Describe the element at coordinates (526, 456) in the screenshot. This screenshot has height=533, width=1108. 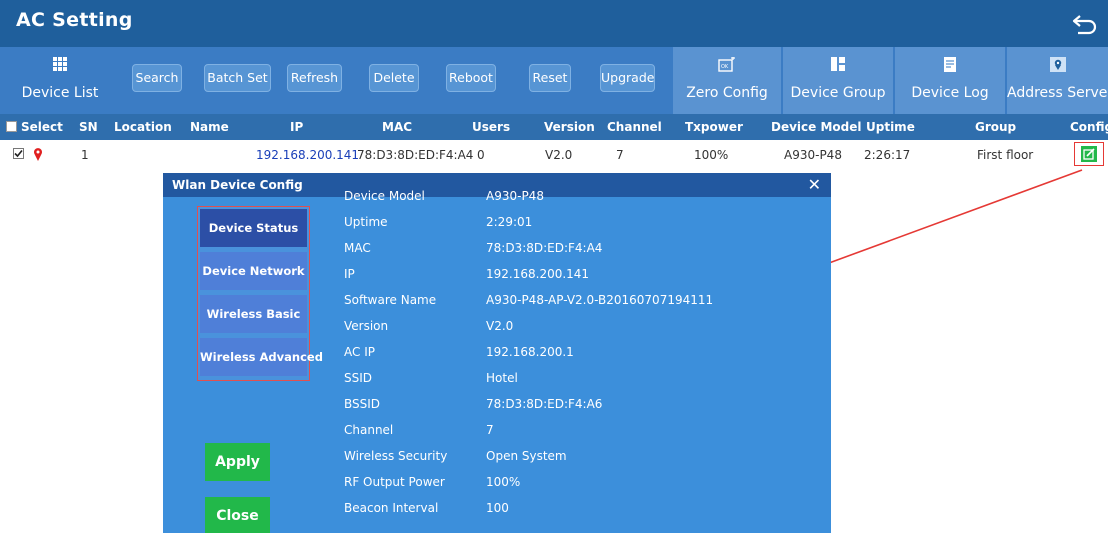
I see `field-value: Open System` at that location.